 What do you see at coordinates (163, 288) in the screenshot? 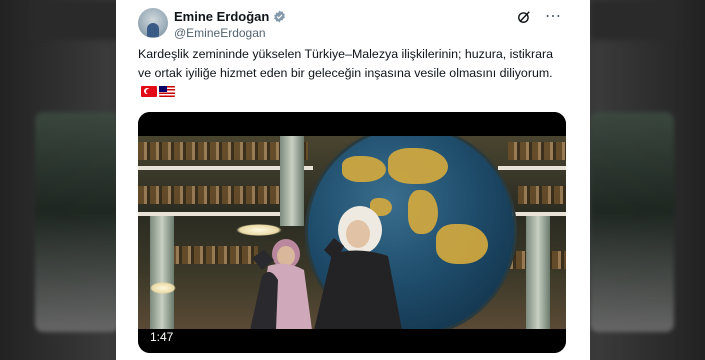
I see `lamp` at bounding box center [163, 288].